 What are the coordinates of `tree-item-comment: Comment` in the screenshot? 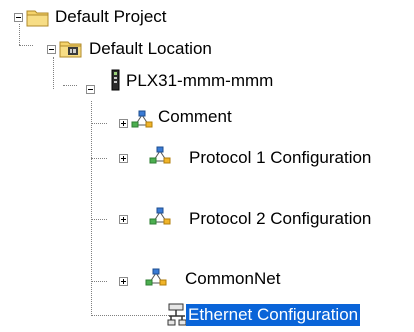 It's located at (195, 117).